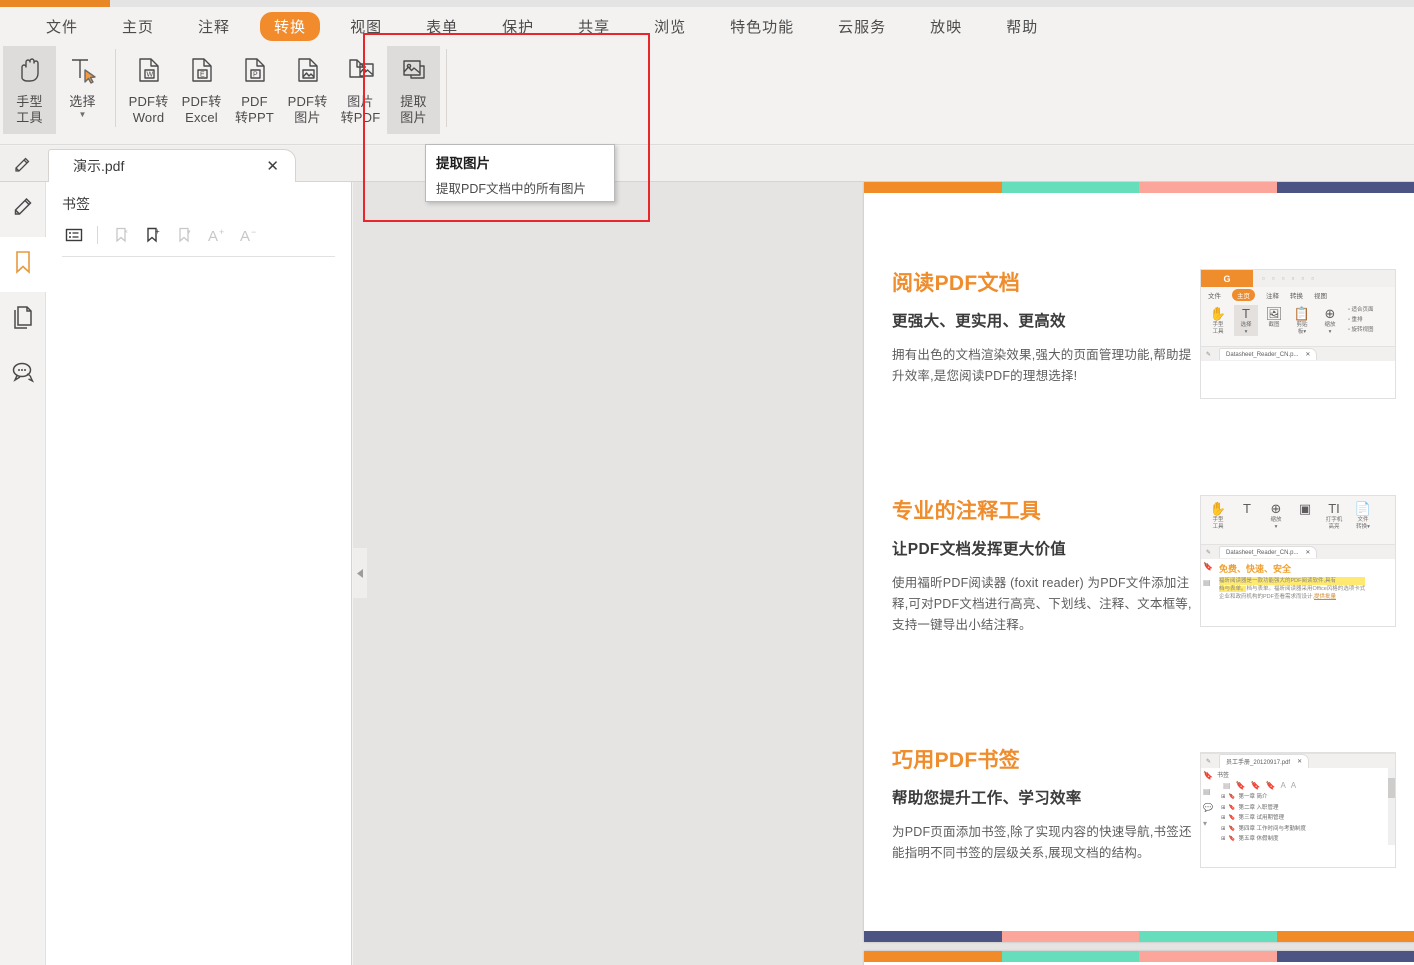 The image size is (1414, 965). I want to click on pencil-icon: ✎, so click(1209, 761).